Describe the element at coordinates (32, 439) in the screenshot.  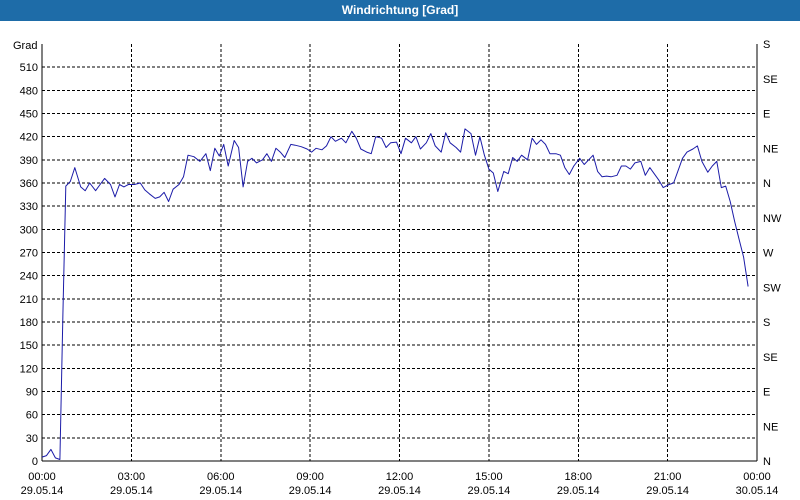
I see `y-tick-label: 30` at that location.